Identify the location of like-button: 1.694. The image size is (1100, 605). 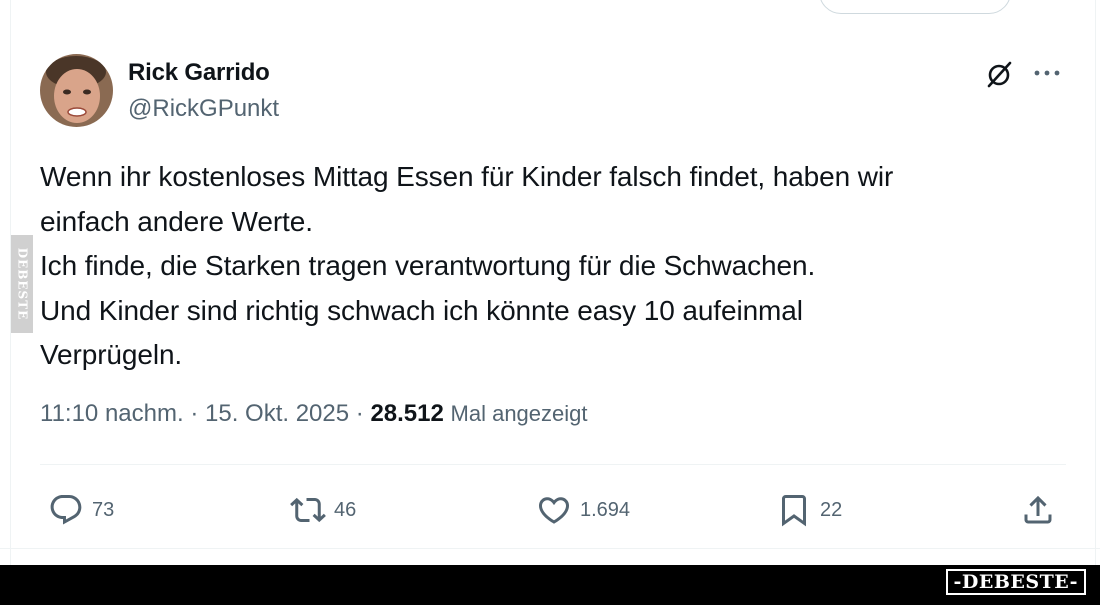
(583, 510).